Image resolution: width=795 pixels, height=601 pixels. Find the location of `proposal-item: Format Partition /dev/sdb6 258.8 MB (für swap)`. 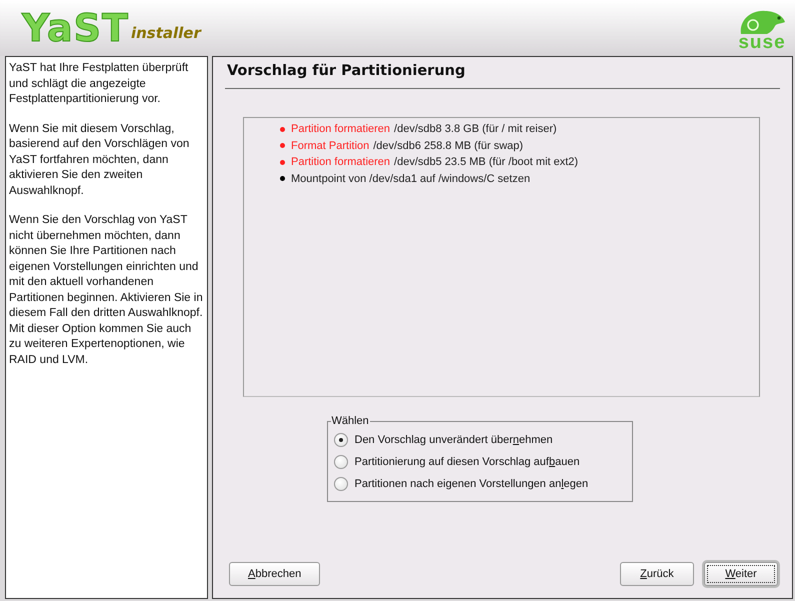

proposal-item: Format Partition /dev/sdb6 258.8 MB (für swap) is located at coordinates (407, 146).